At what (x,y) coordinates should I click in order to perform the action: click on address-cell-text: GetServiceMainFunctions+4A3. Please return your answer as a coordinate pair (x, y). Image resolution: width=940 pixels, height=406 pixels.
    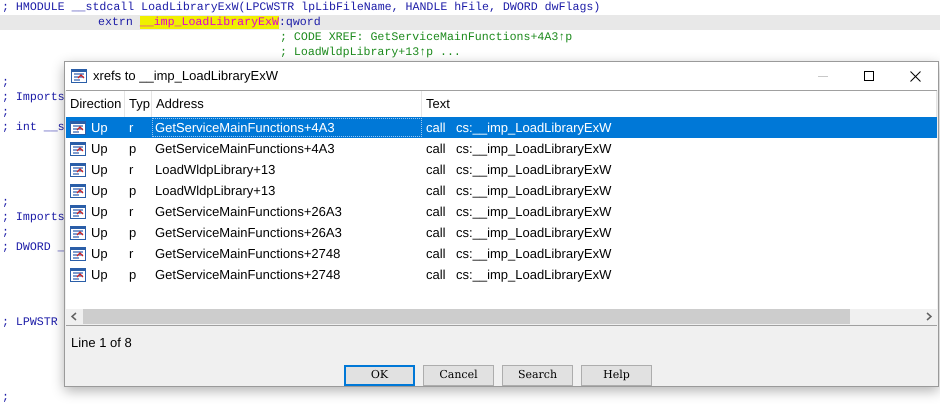
    Looking at the image, I should click on (245, 149).